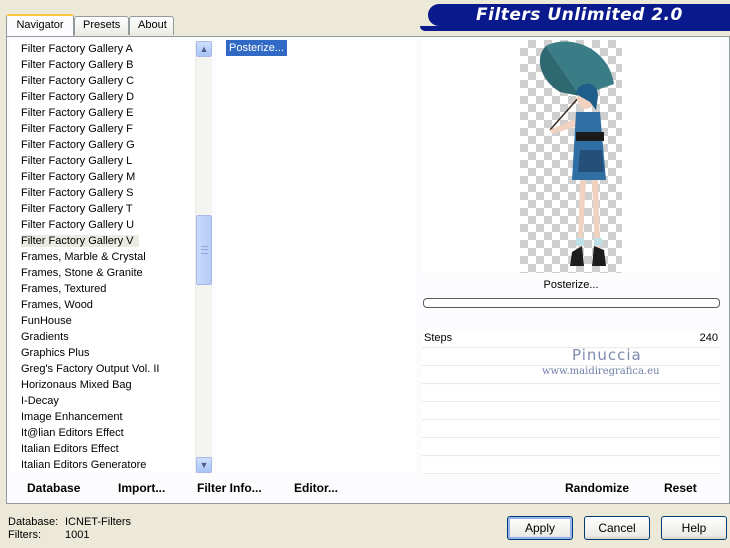 The height and width of the screenshot is (548, 730). Describe the element at coordinates (77, 49) in the screenshot. I see `category-item-label: Filter Factory Gallery A` at that location.